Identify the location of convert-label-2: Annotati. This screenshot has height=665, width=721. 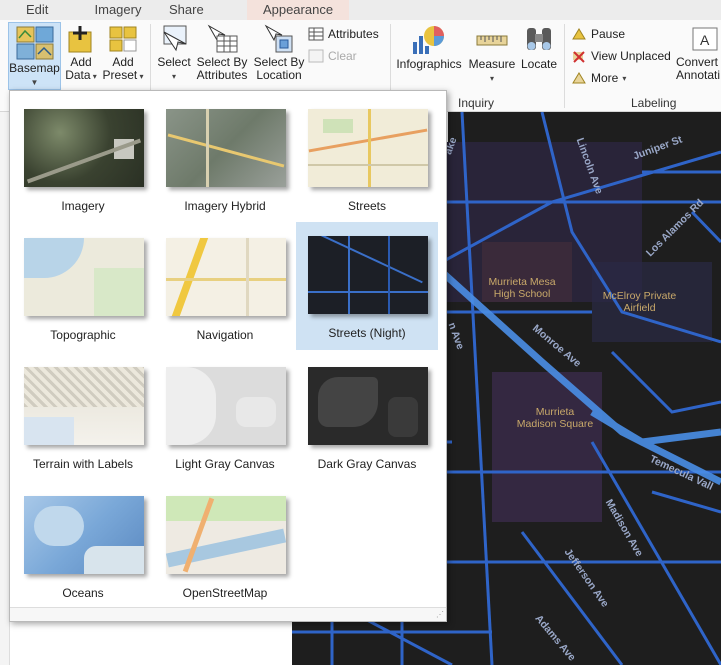
(698, 75).